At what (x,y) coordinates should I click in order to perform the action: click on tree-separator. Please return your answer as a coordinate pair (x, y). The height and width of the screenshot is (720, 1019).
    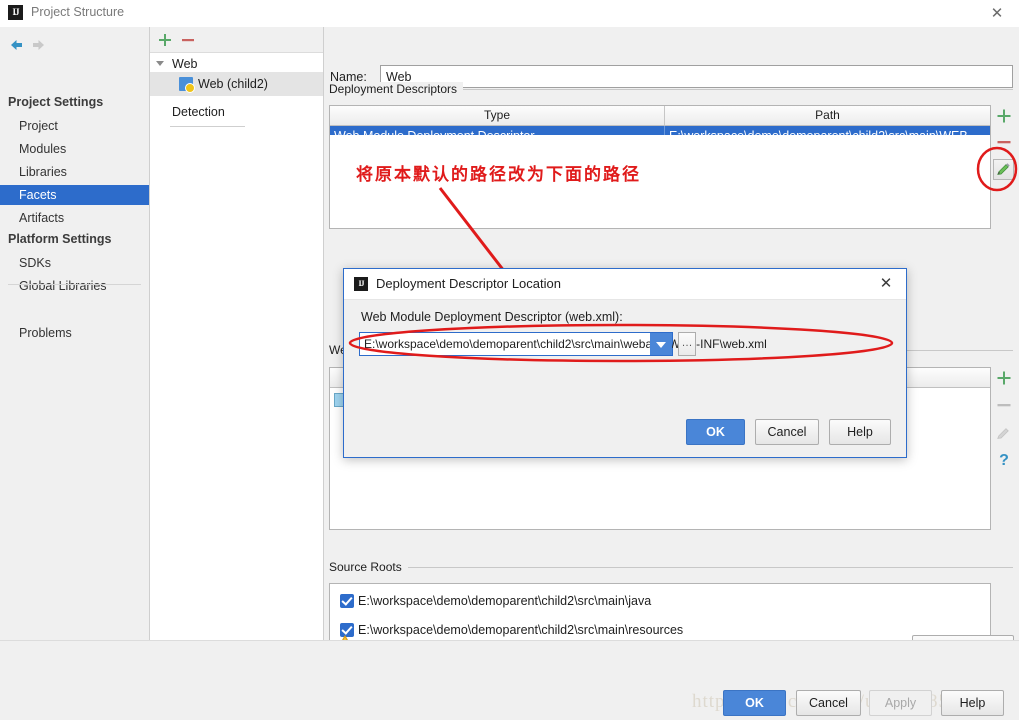
    Looking at the image, I should click on (207, 126).